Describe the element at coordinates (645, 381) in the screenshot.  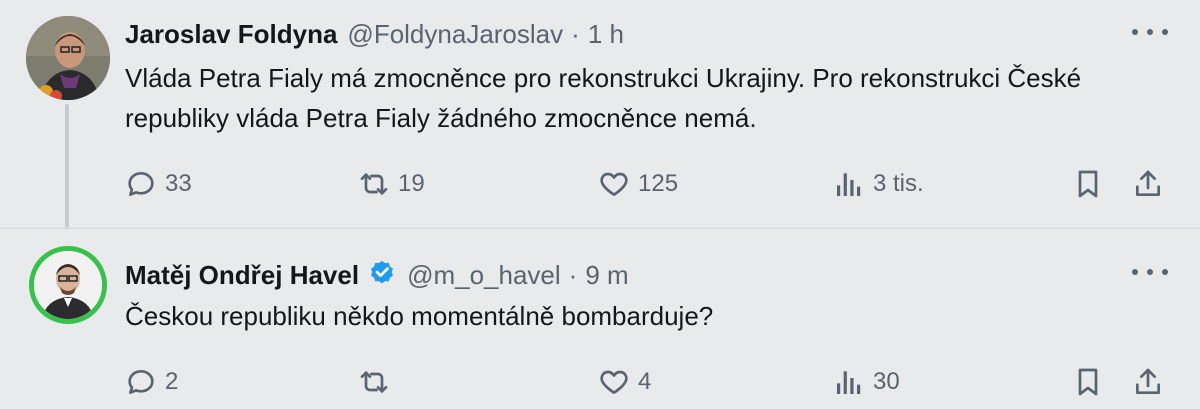
I see `like-count: 4` at that location.